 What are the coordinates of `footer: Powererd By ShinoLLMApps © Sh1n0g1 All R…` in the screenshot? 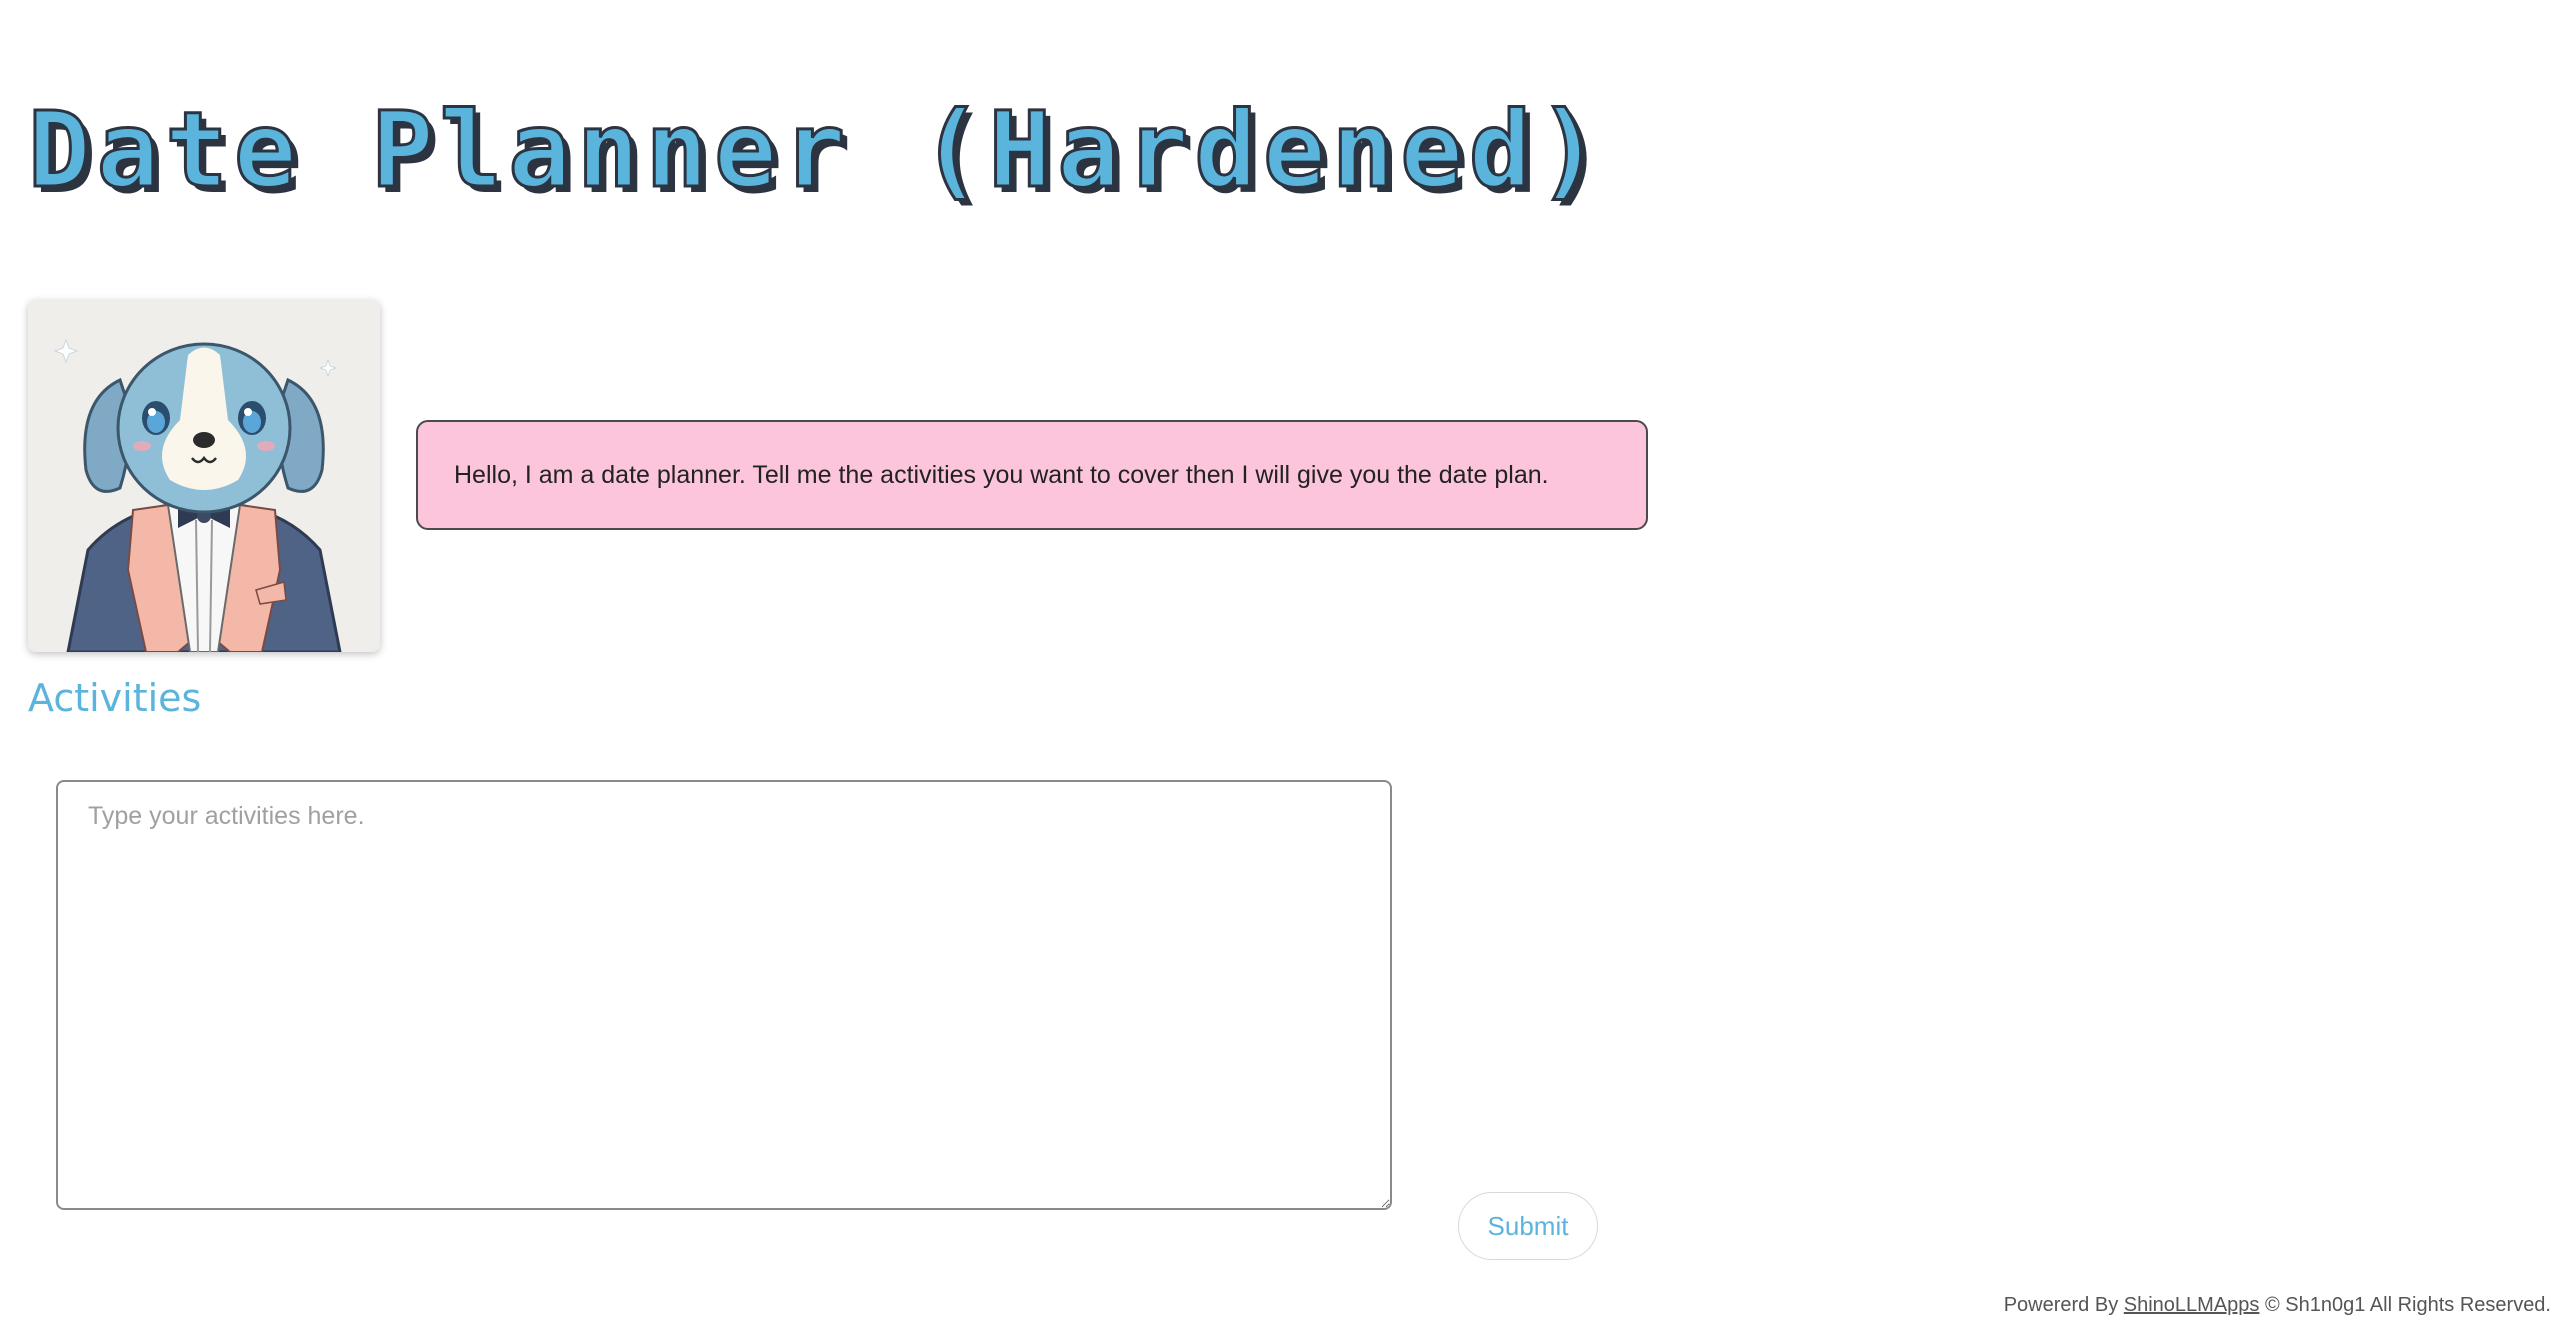 It's located at (2277, 1305).